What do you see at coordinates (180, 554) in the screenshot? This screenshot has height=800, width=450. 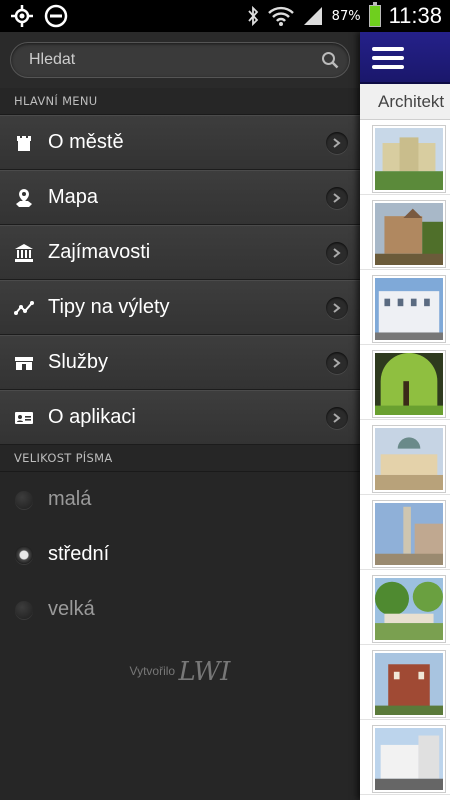 I see `font-size-option-stredni: střední` at bounding box center [180, 554].